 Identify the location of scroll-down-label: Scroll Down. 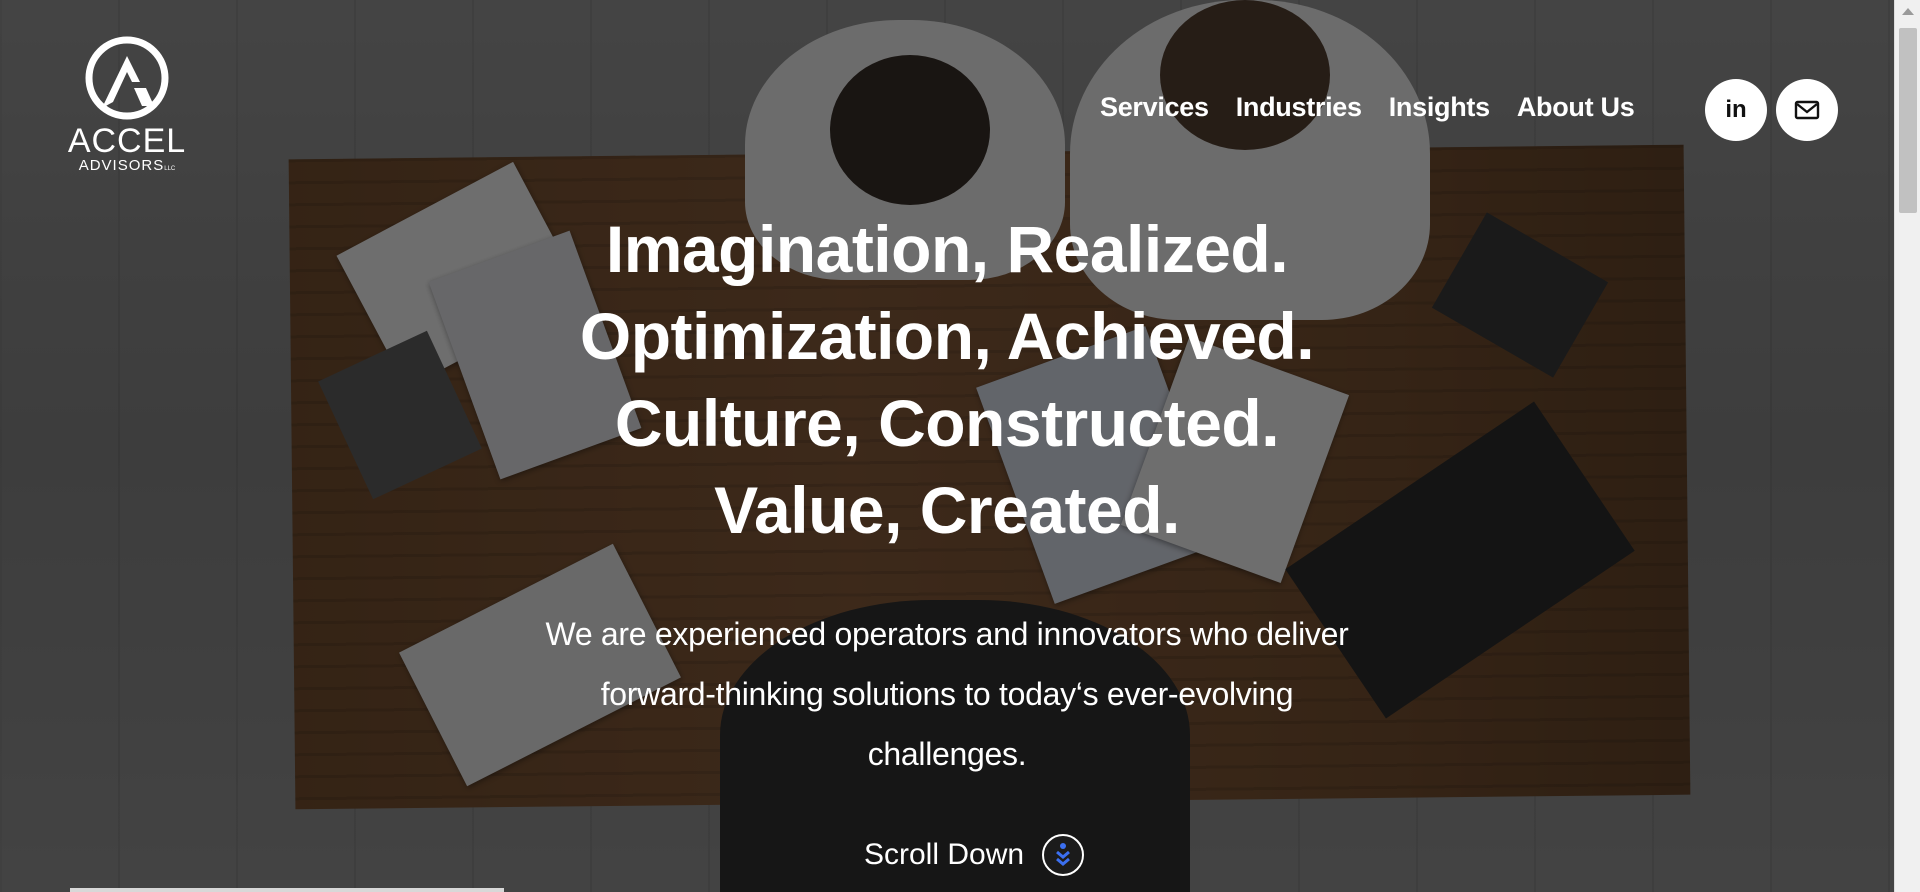
(944, 854).